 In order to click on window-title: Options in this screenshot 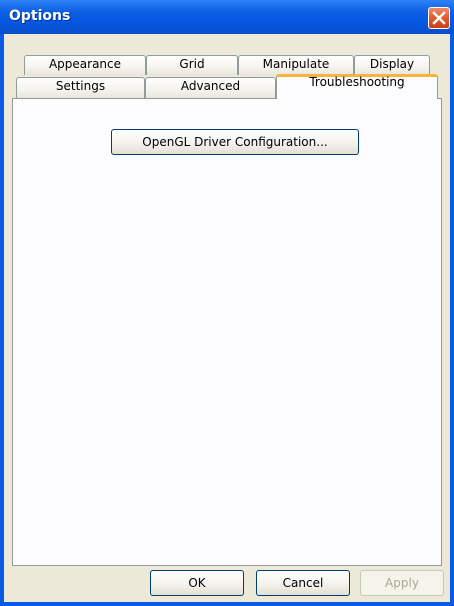, I will do `click(40, 16)`.